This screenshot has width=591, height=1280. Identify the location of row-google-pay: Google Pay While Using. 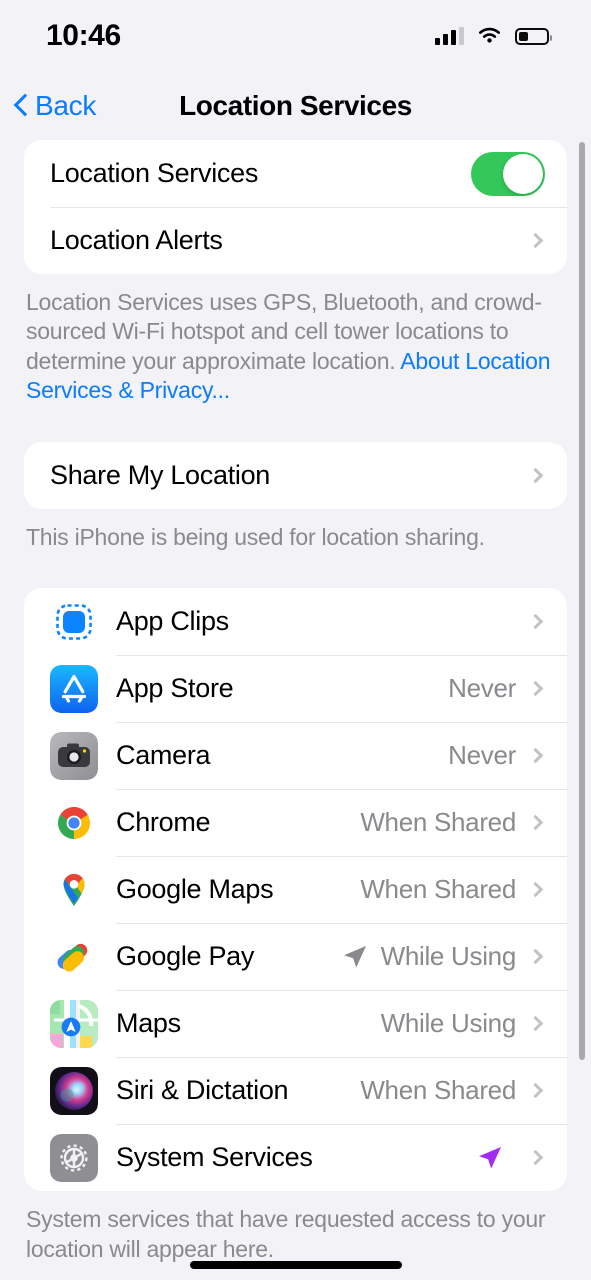
(295, 956).